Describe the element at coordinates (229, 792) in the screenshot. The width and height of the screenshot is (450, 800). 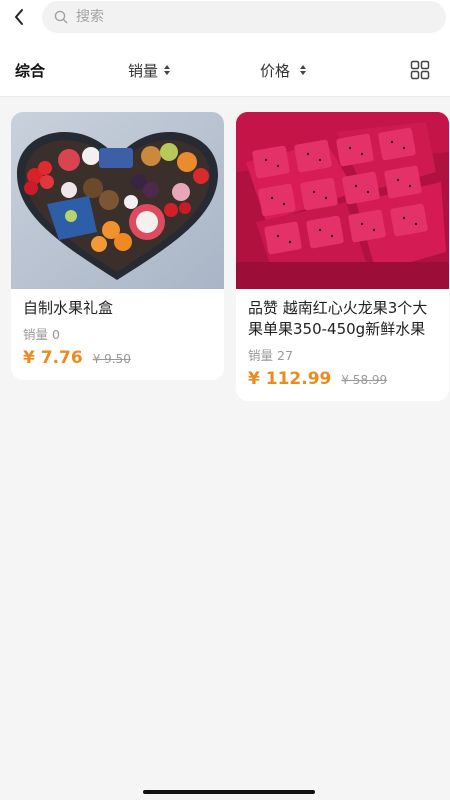
I see `home-indicator` at that location.